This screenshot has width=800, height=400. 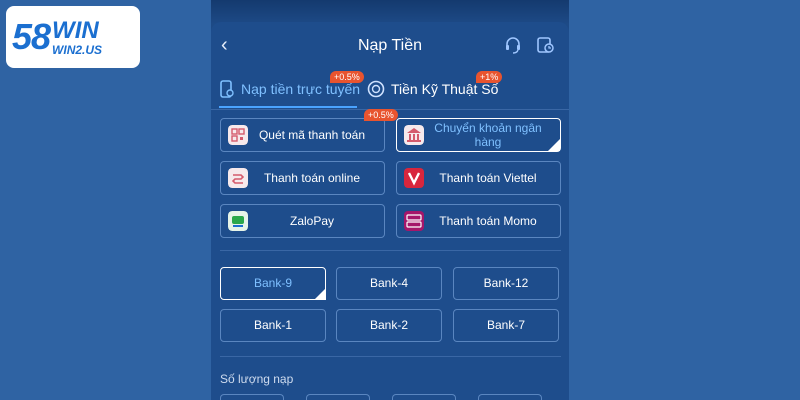 What do you see at coordinates (414, 178) in the screenshot?
I see `viettel-icon` at bounding box center [414, 178].